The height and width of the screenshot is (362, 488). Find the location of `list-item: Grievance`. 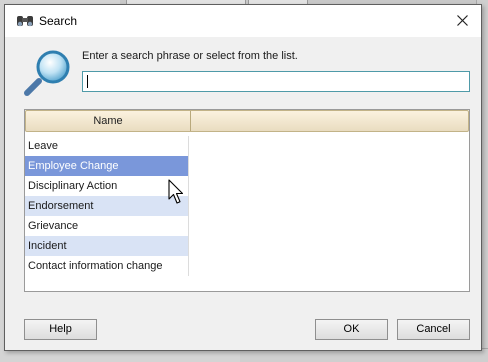

list-item: Grievance is located at coordinates (107, 226).